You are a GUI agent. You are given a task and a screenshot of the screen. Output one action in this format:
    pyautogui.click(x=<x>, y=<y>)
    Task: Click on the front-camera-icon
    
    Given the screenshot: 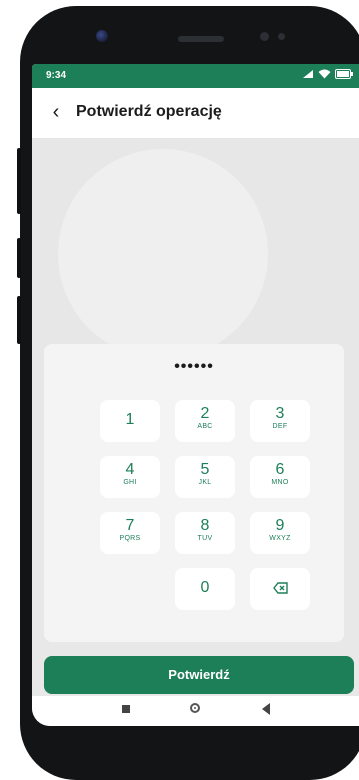 What is the action you would take?
    pyautogui.click(x=102, y=36)
    